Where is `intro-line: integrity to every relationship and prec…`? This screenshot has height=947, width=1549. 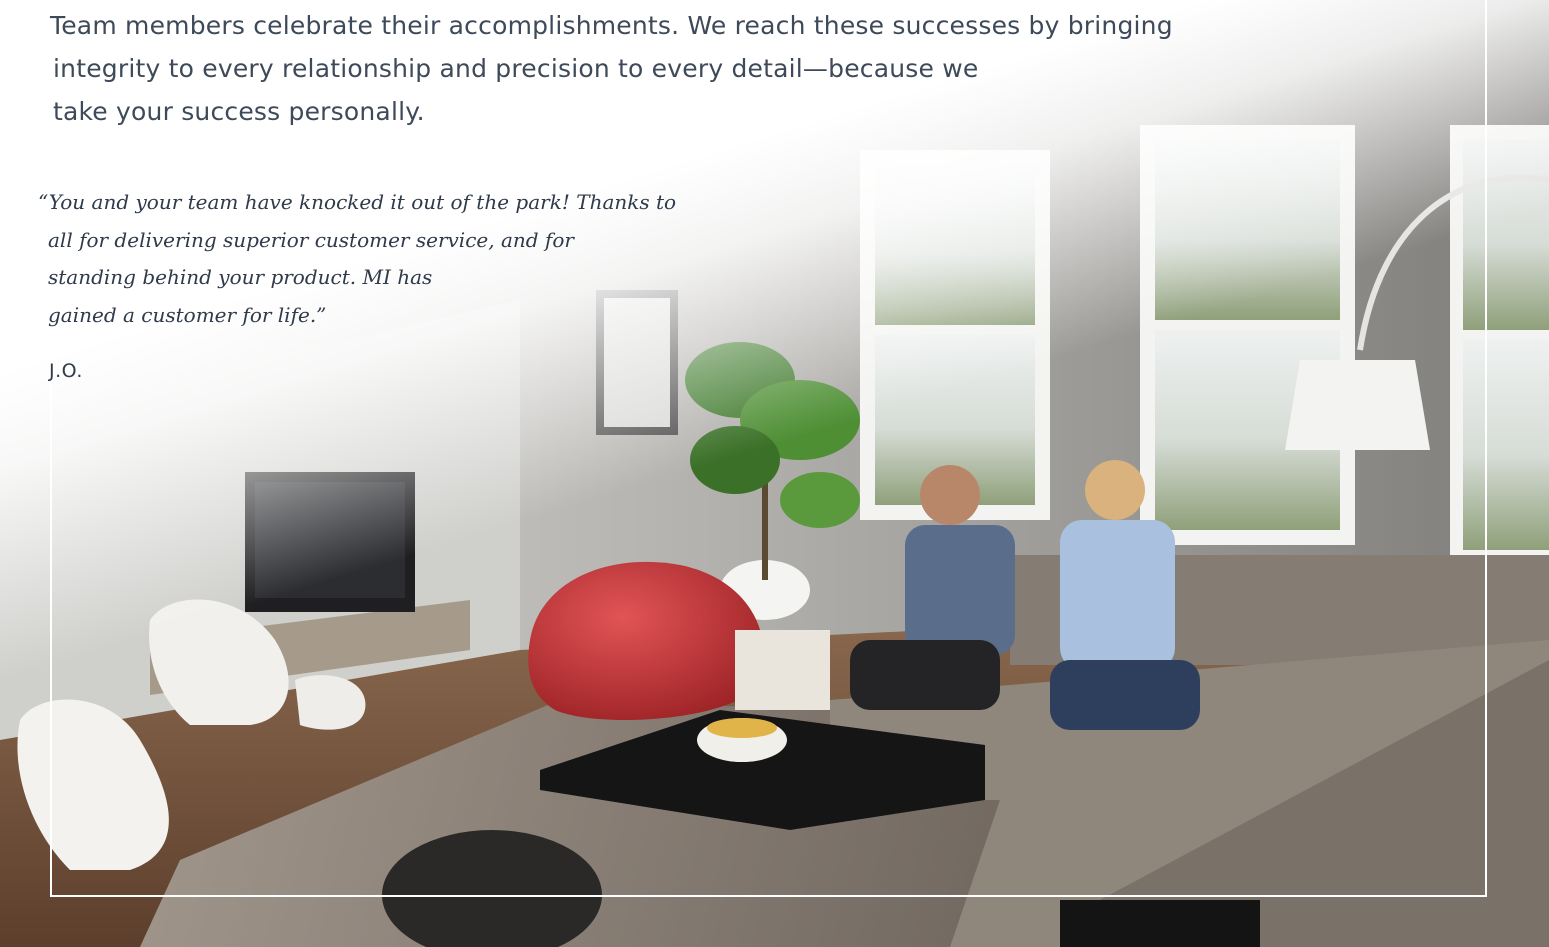 intro-line: integrity to every relationship and prec… is located at coordinates (516, 68).